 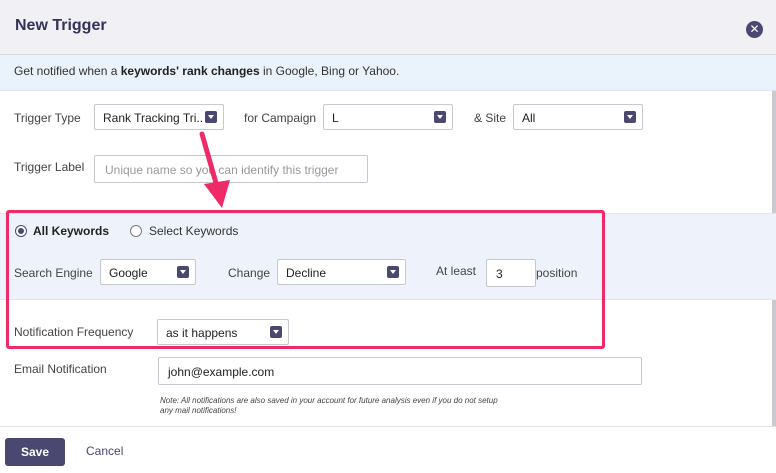 What do you see at coordinates (400, 371) in the screenshot?
I see `email-field: john@example.com` at bounding box center [400, 371].